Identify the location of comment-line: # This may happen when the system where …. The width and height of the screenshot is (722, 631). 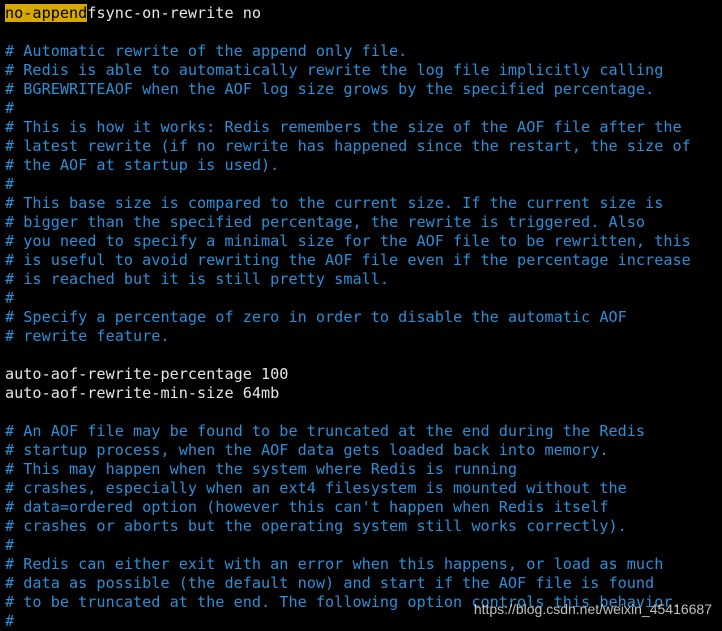
(261, 469).